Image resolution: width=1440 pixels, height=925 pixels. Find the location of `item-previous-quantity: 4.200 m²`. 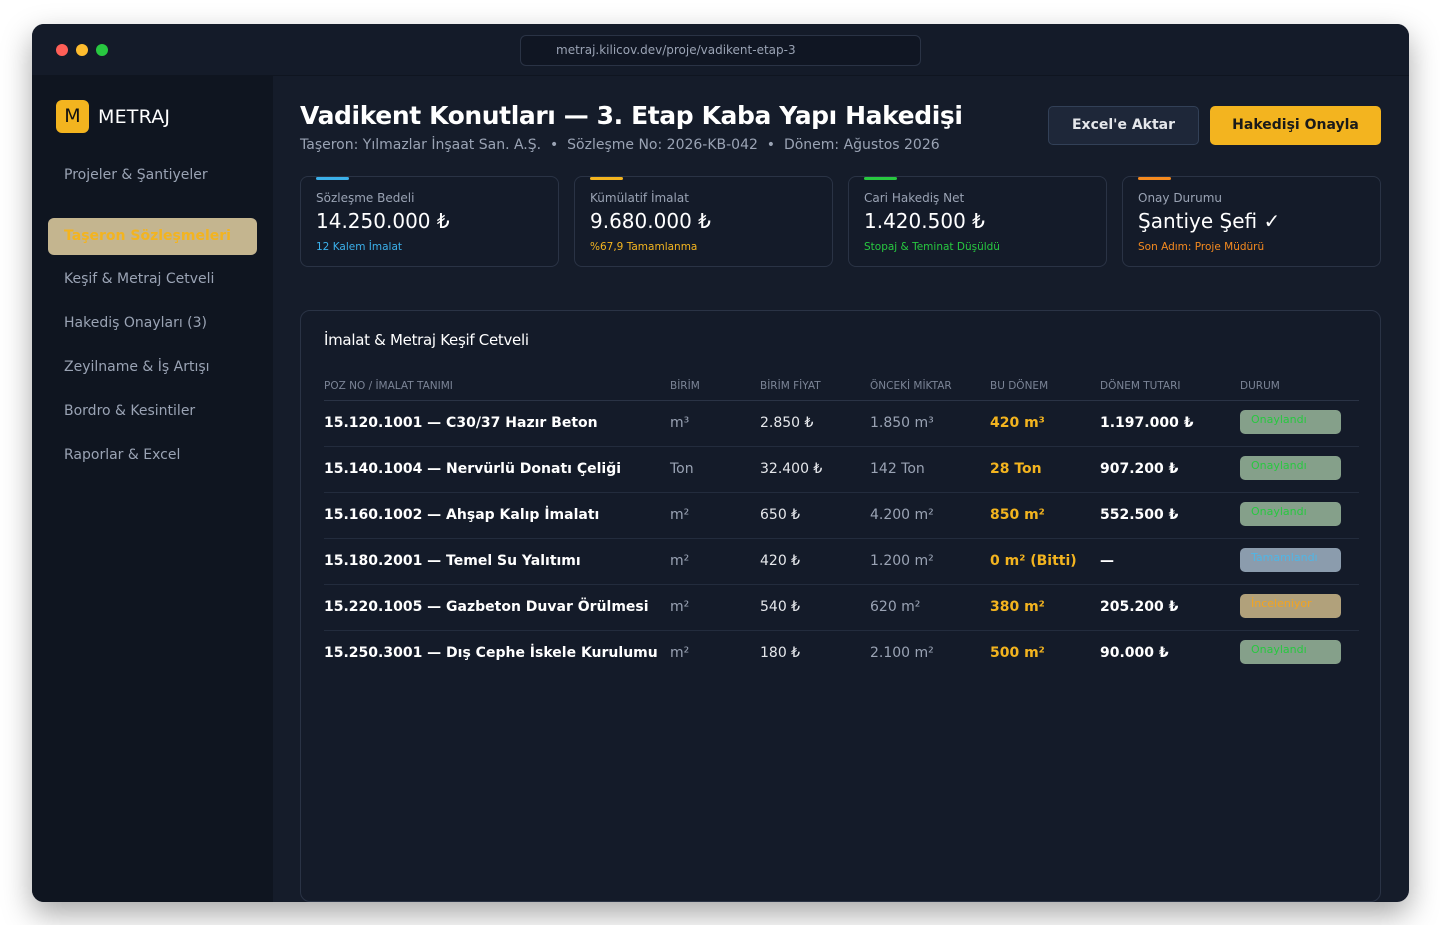

item-previous-quantity: 4.200 m² is located at coordinates (902, 515).